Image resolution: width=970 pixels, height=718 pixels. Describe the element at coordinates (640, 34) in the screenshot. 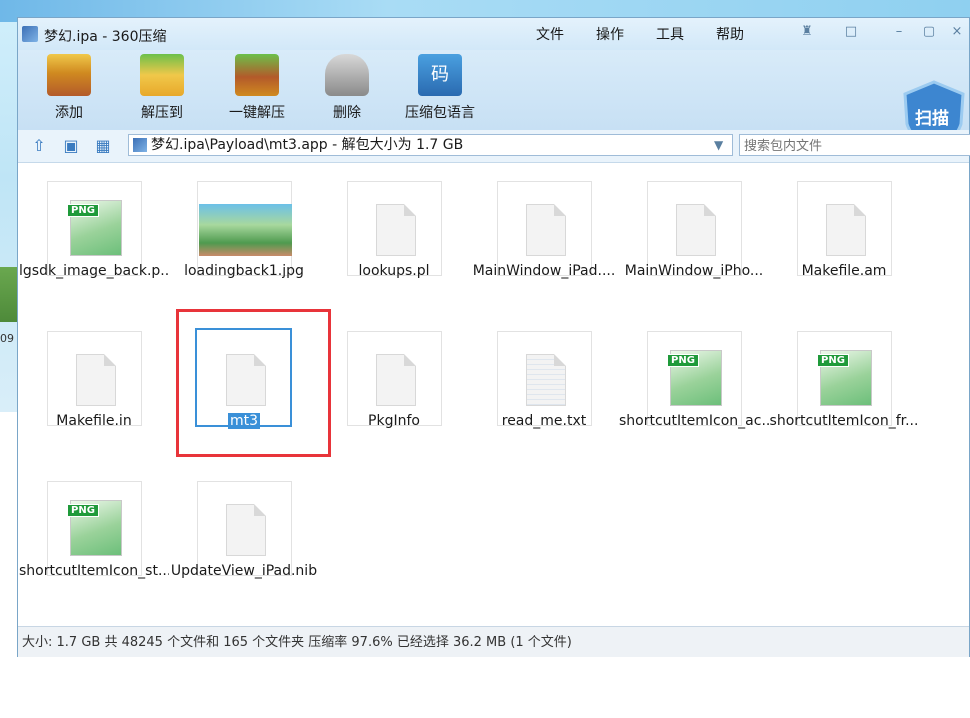

I see `menu-bar: 文件 操作 工具 帮助` at that location.